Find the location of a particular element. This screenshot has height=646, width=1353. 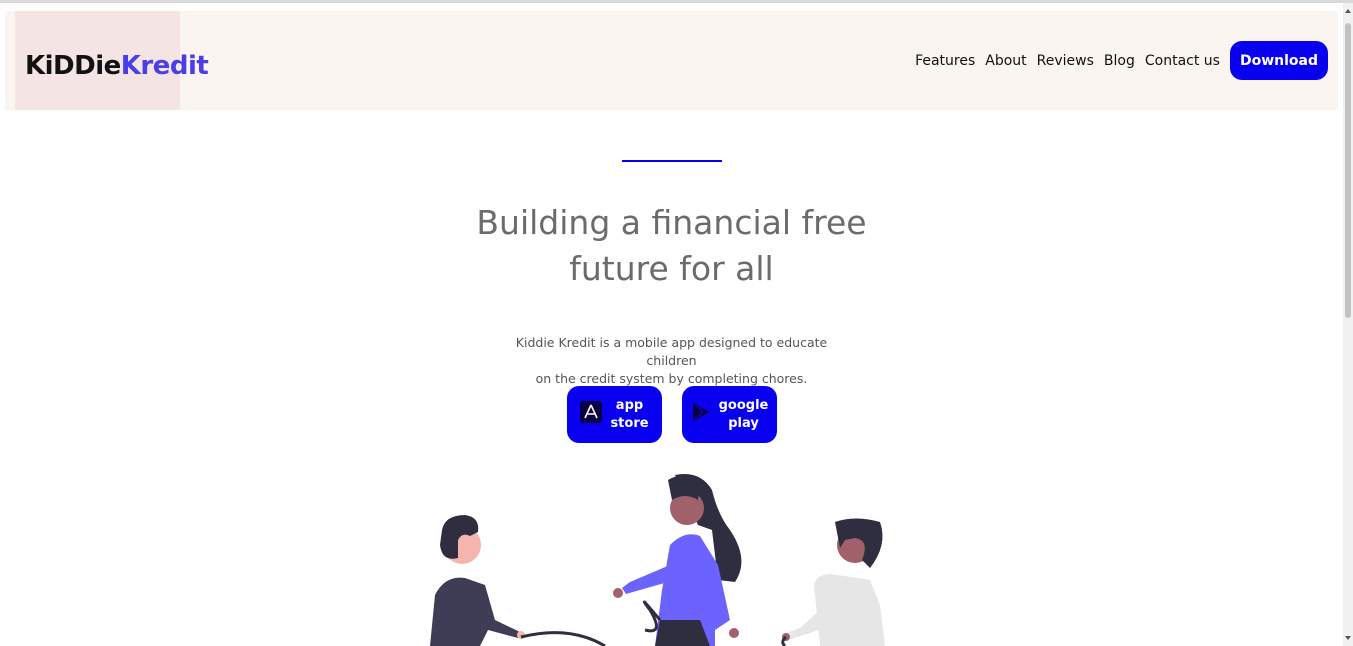

logo-part-2: Kredit is located at coordinates (164, 66).